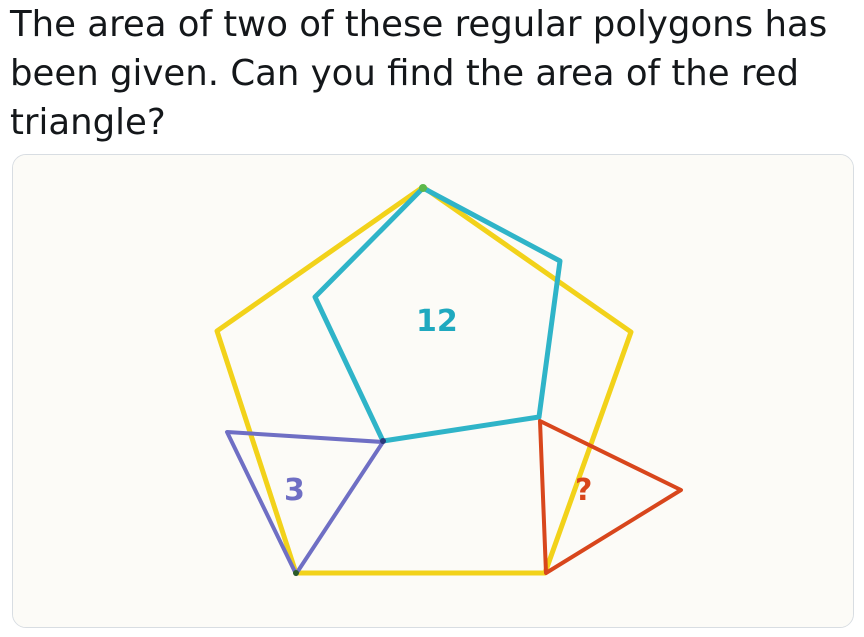 The height and width of the screenshot is (637, 864). What do you see at coordinates (383, 441) in the screenshot?
I see `shared-vertex-dot` at bounding box center [383, 441].